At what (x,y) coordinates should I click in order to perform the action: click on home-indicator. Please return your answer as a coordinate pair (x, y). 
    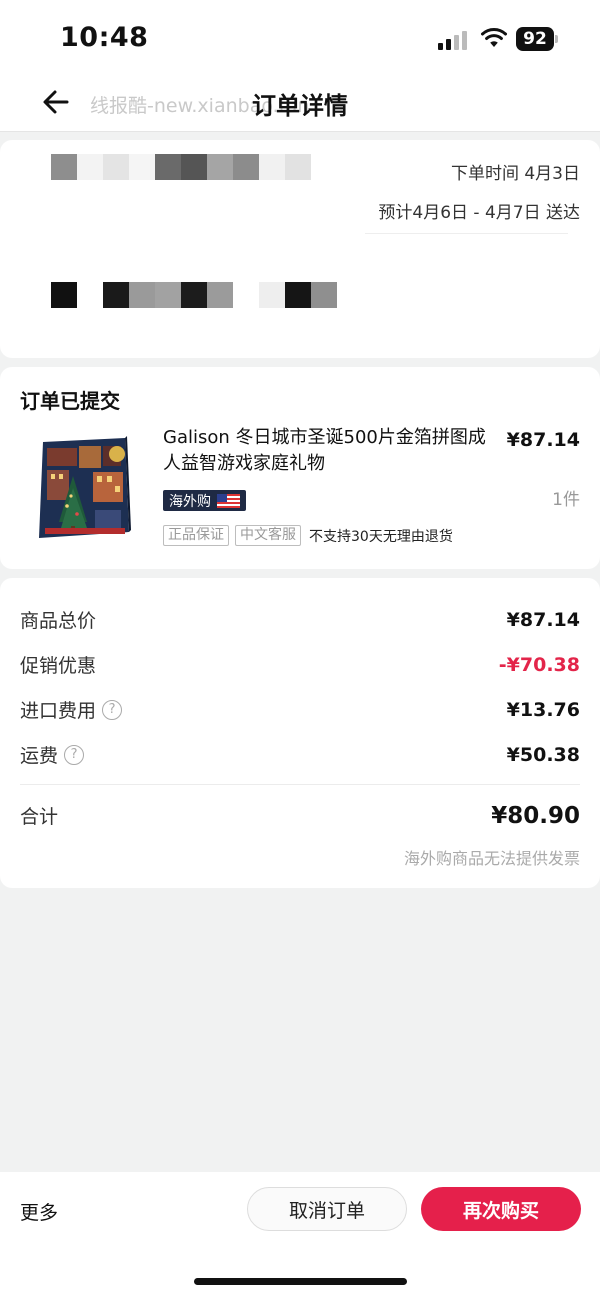
    Looking at the image, I should click on (300, 1281).